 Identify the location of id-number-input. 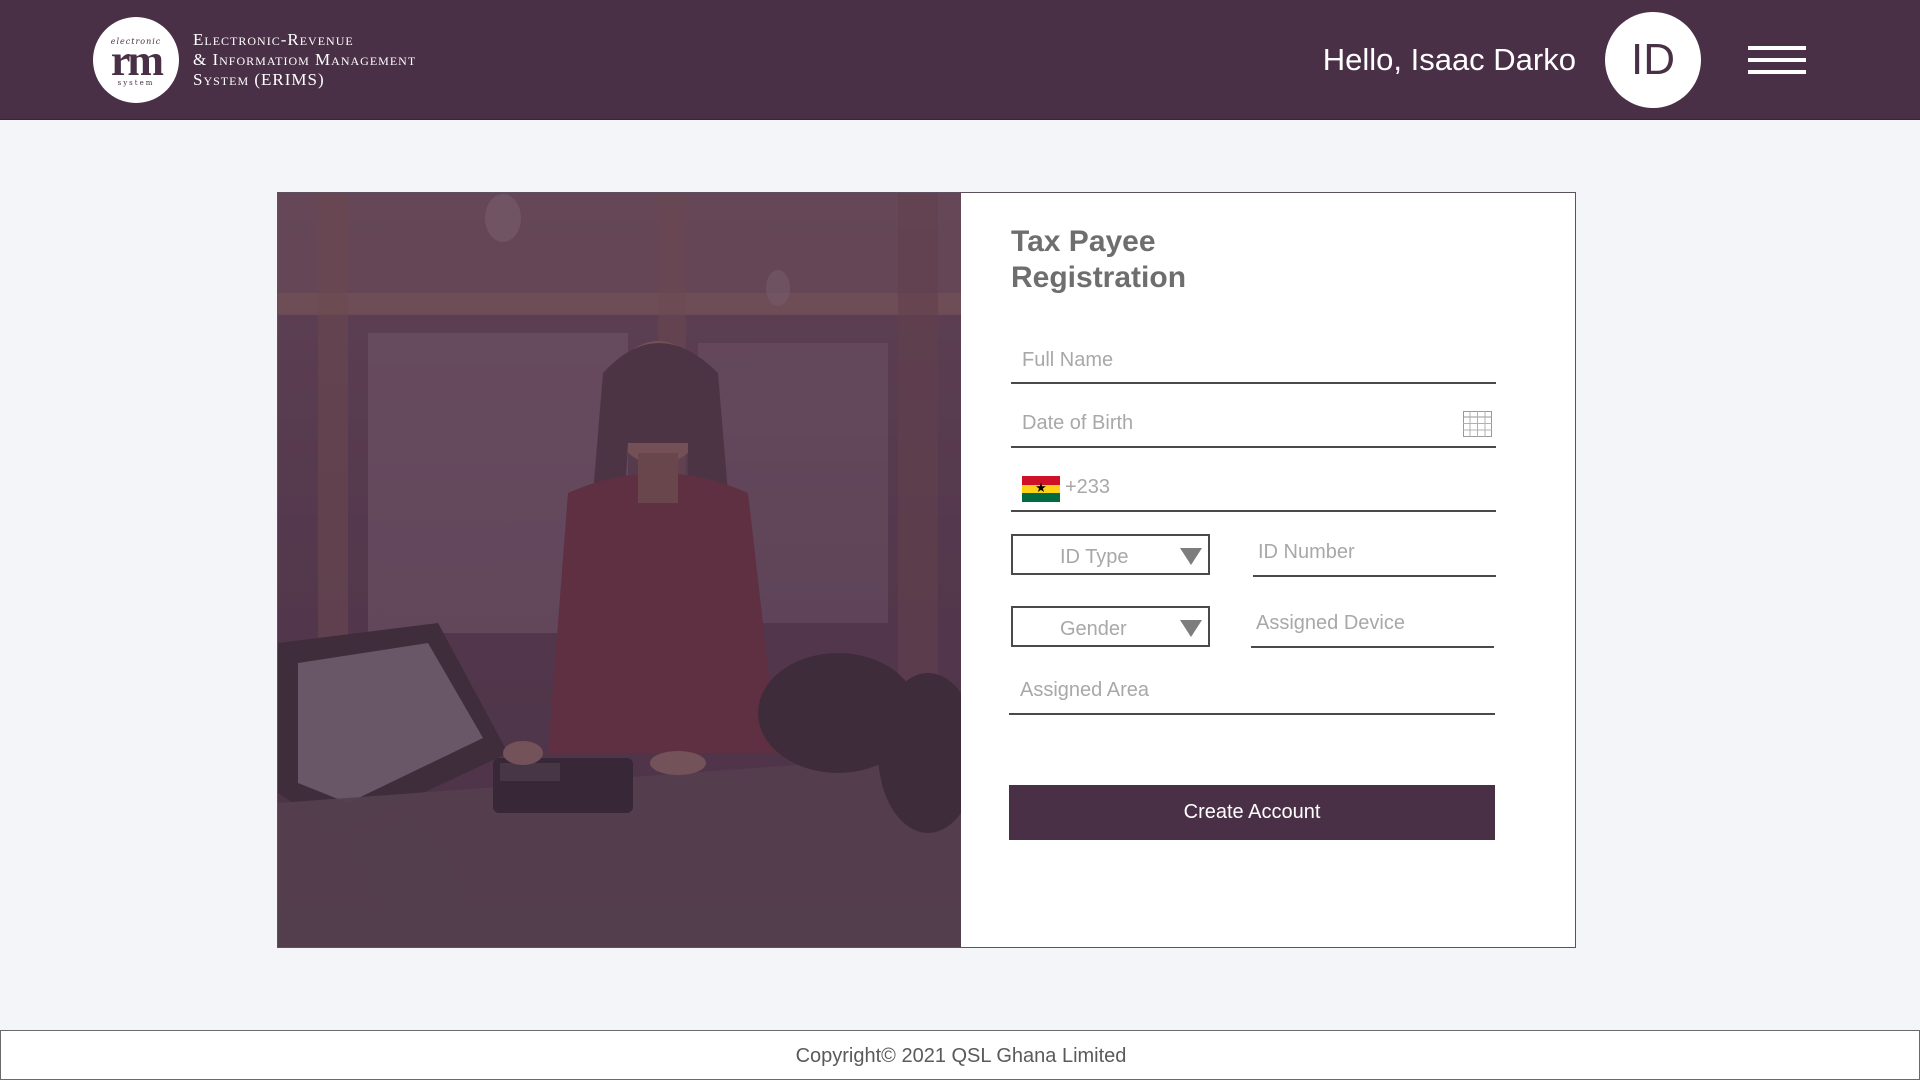
(1374, 552).